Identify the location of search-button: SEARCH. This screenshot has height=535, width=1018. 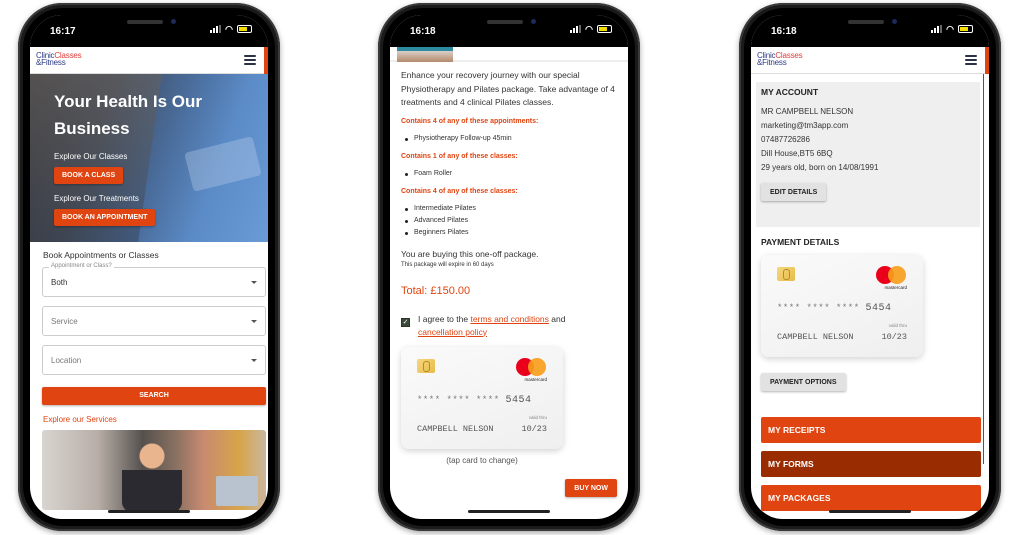
(154, 395).